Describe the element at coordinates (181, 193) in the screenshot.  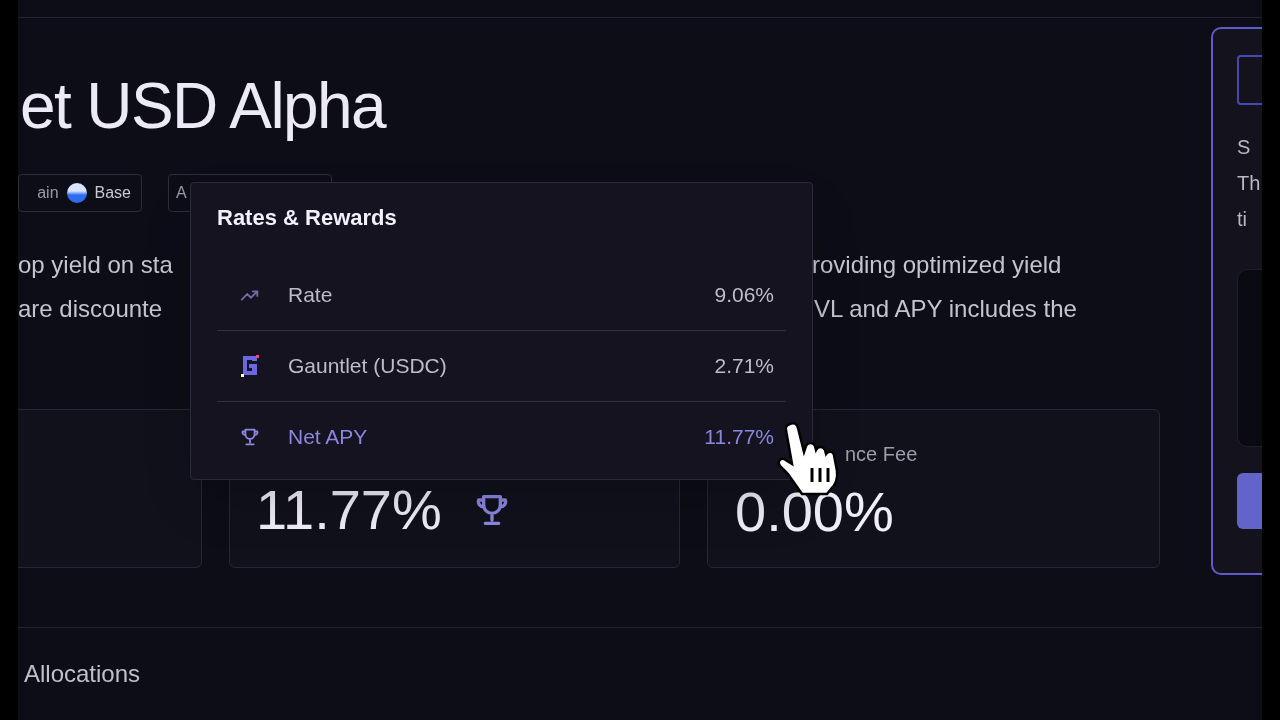
I see `chip-label: A` at that location.